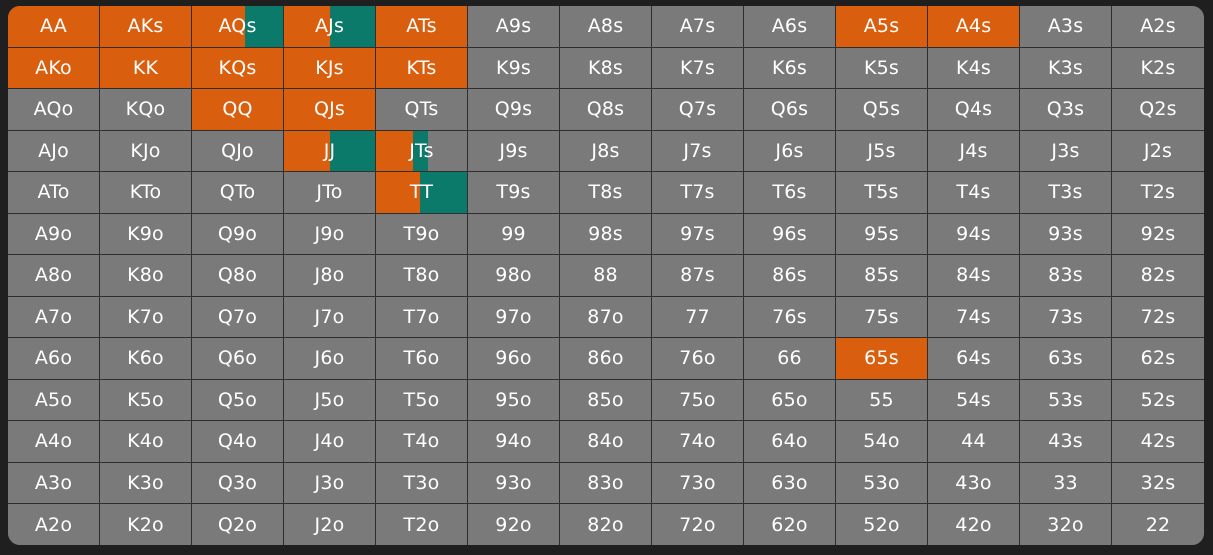 The image size is (1213, 555). What do you see at coordinates (146, 110) in the screenshot?
I see `hand-cell-kqo: KQo` at bounding box center [146, 110].